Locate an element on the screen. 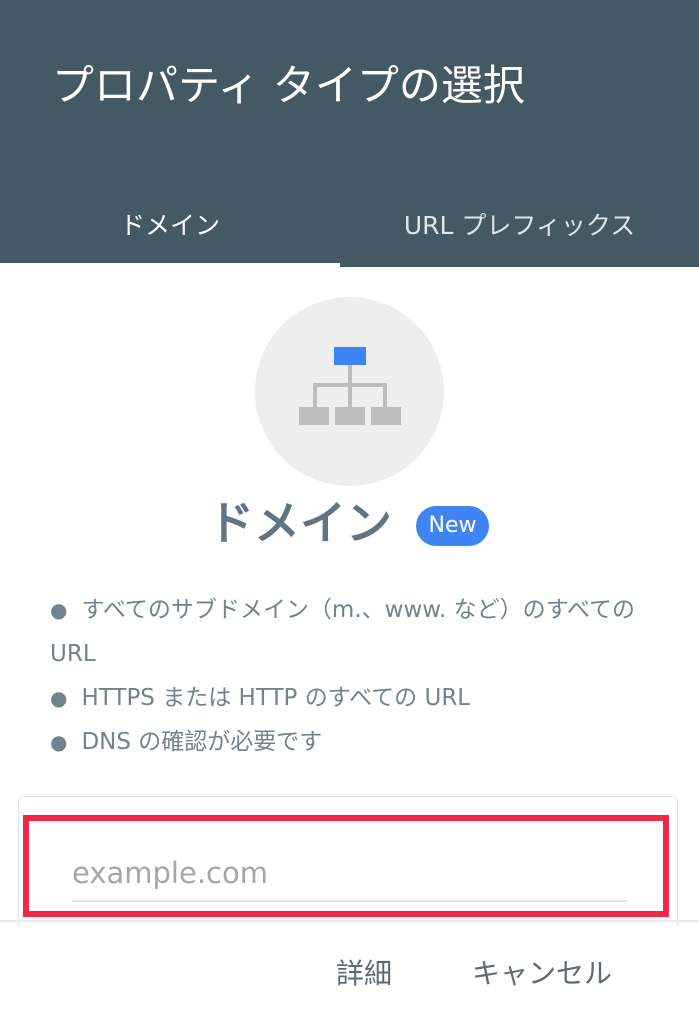 This screenshot has height=1024, width=699. sitemap-right-node is located at coordinates (386, 416).